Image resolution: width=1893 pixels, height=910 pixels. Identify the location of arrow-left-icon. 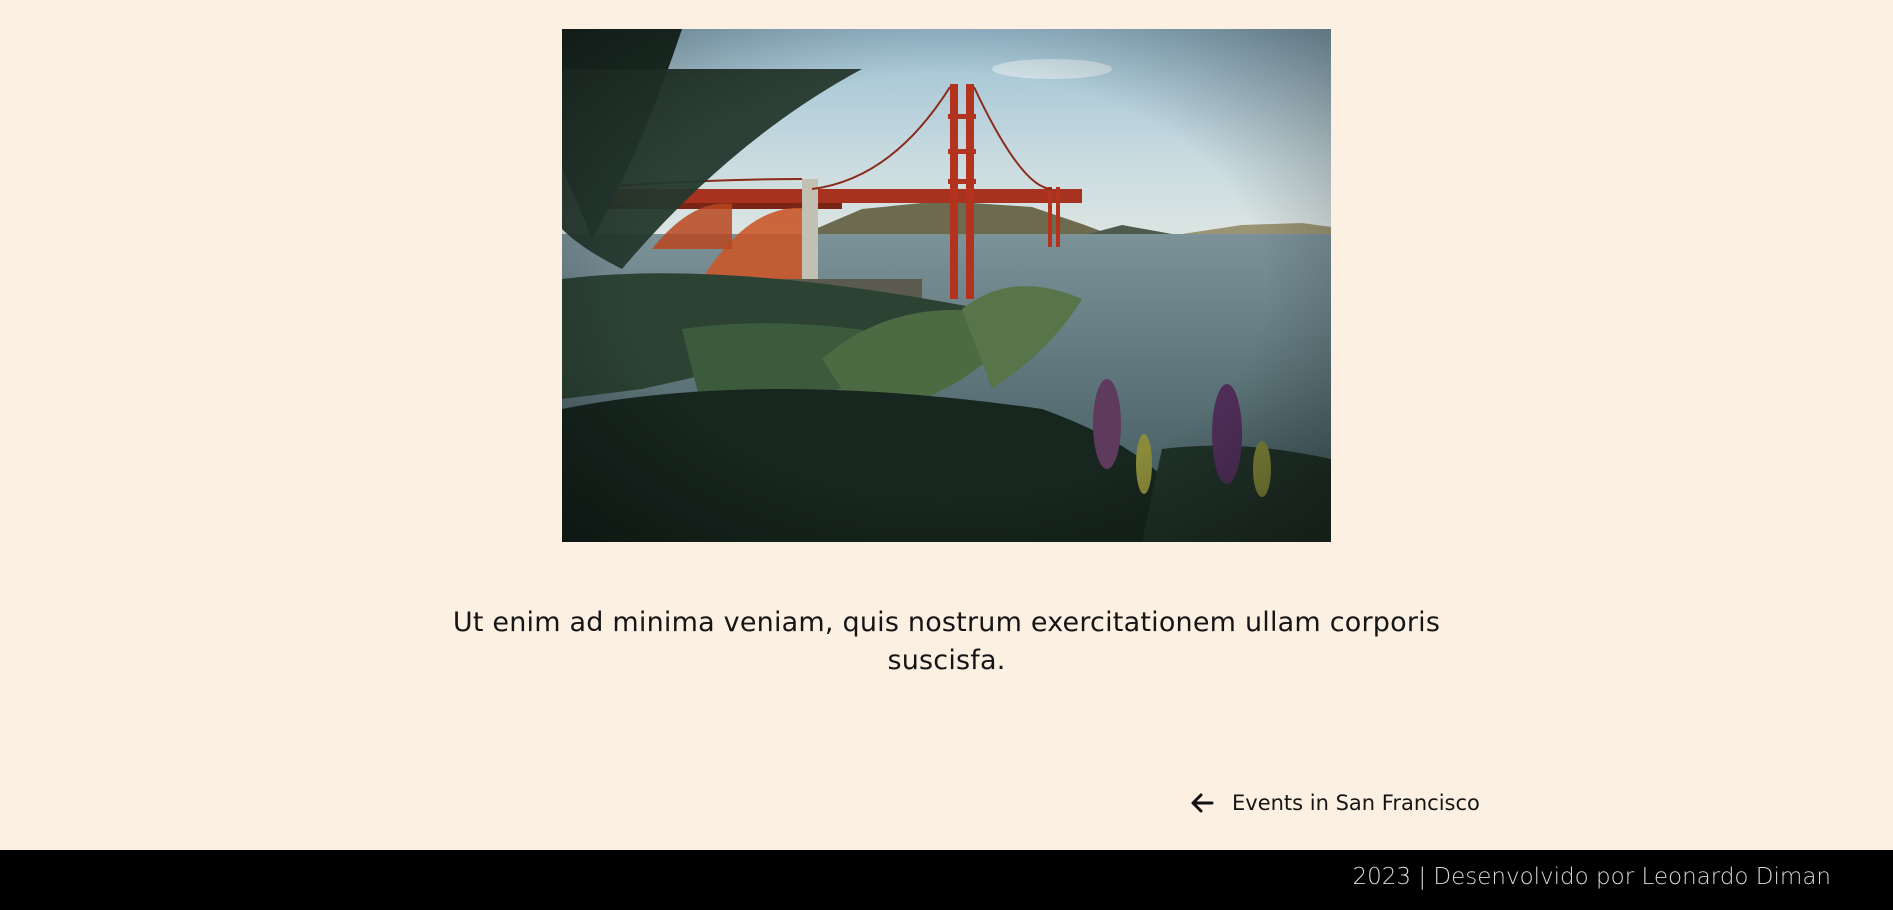
(1202, 803).